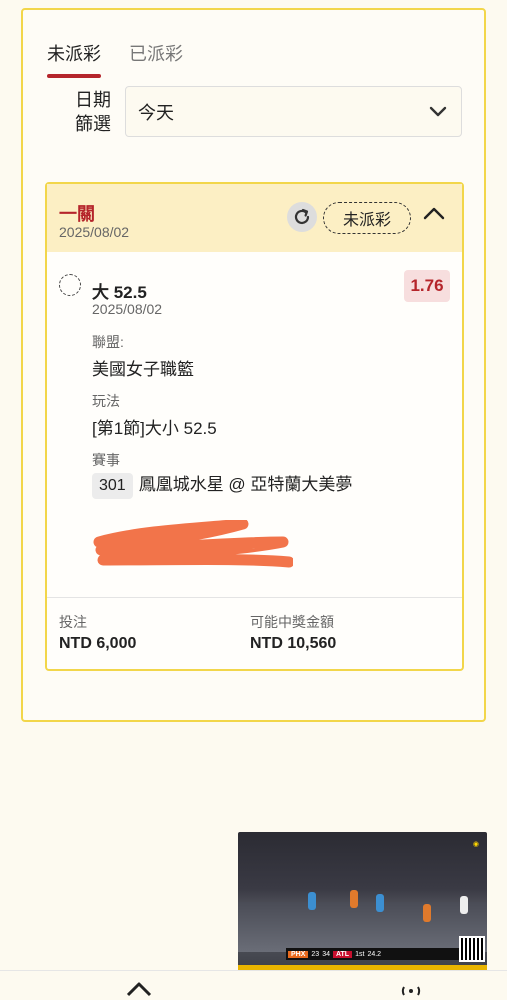 This screenshot has width=507, height=1000. Describe the element at coordinates (343, 954) in the screenshot. I see `score-team-away: ATL` at that location.